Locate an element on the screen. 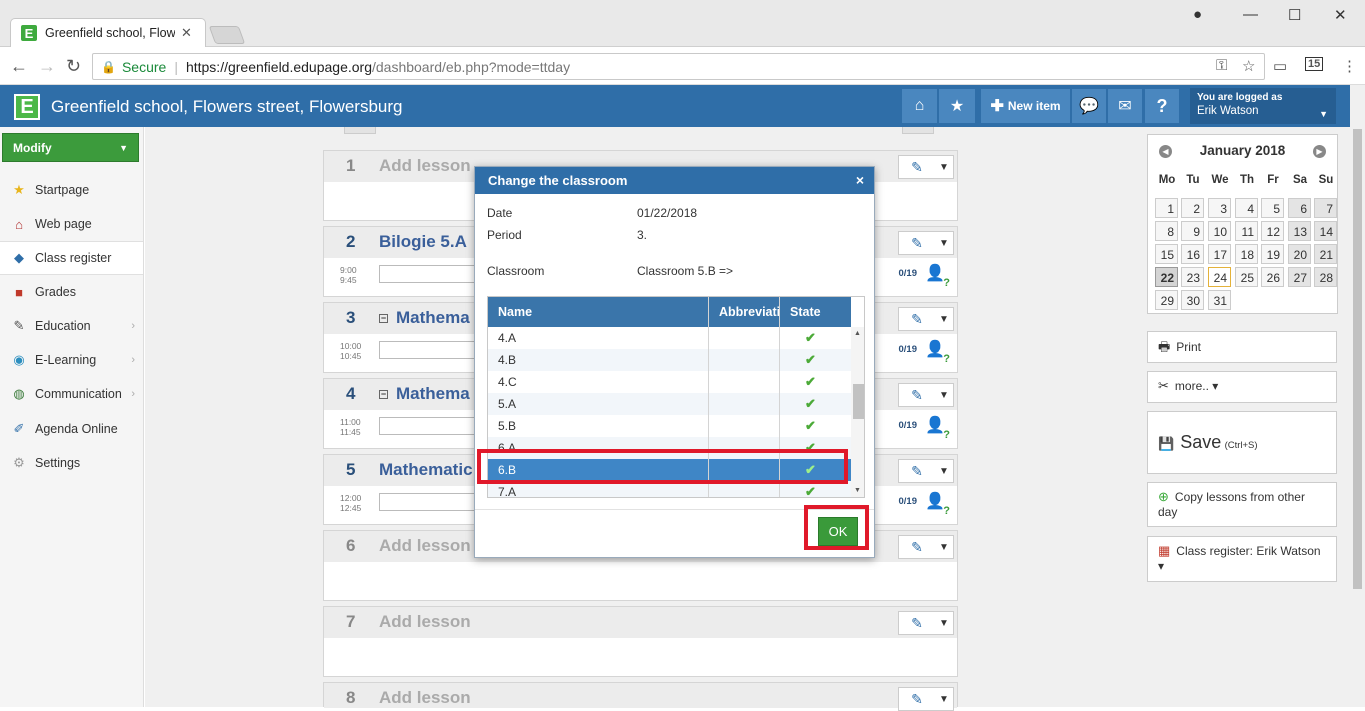 The image size is (1365, 711). print-button: 🖶 Print is located at coordinates (1242, 347).